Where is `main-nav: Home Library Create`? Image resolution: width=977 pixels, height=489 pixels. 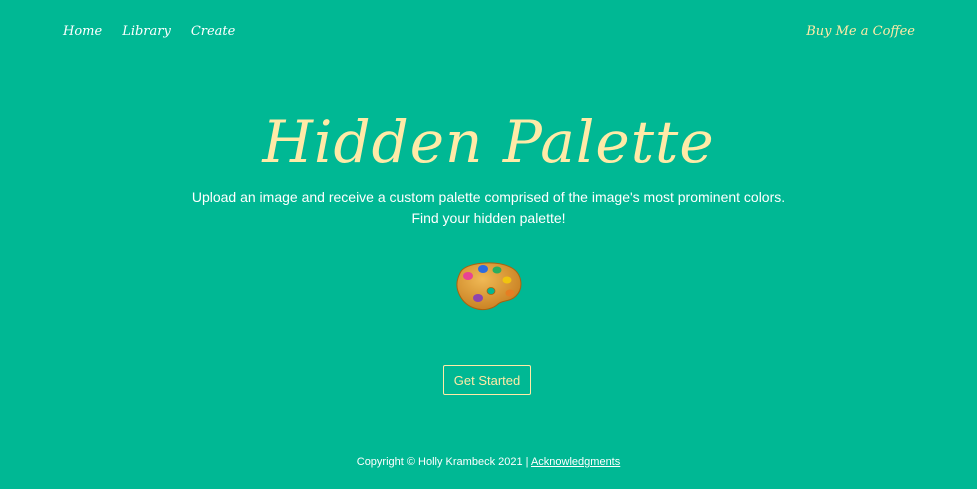
main-nav: Home Library Create is located at coordinates (149, 31).